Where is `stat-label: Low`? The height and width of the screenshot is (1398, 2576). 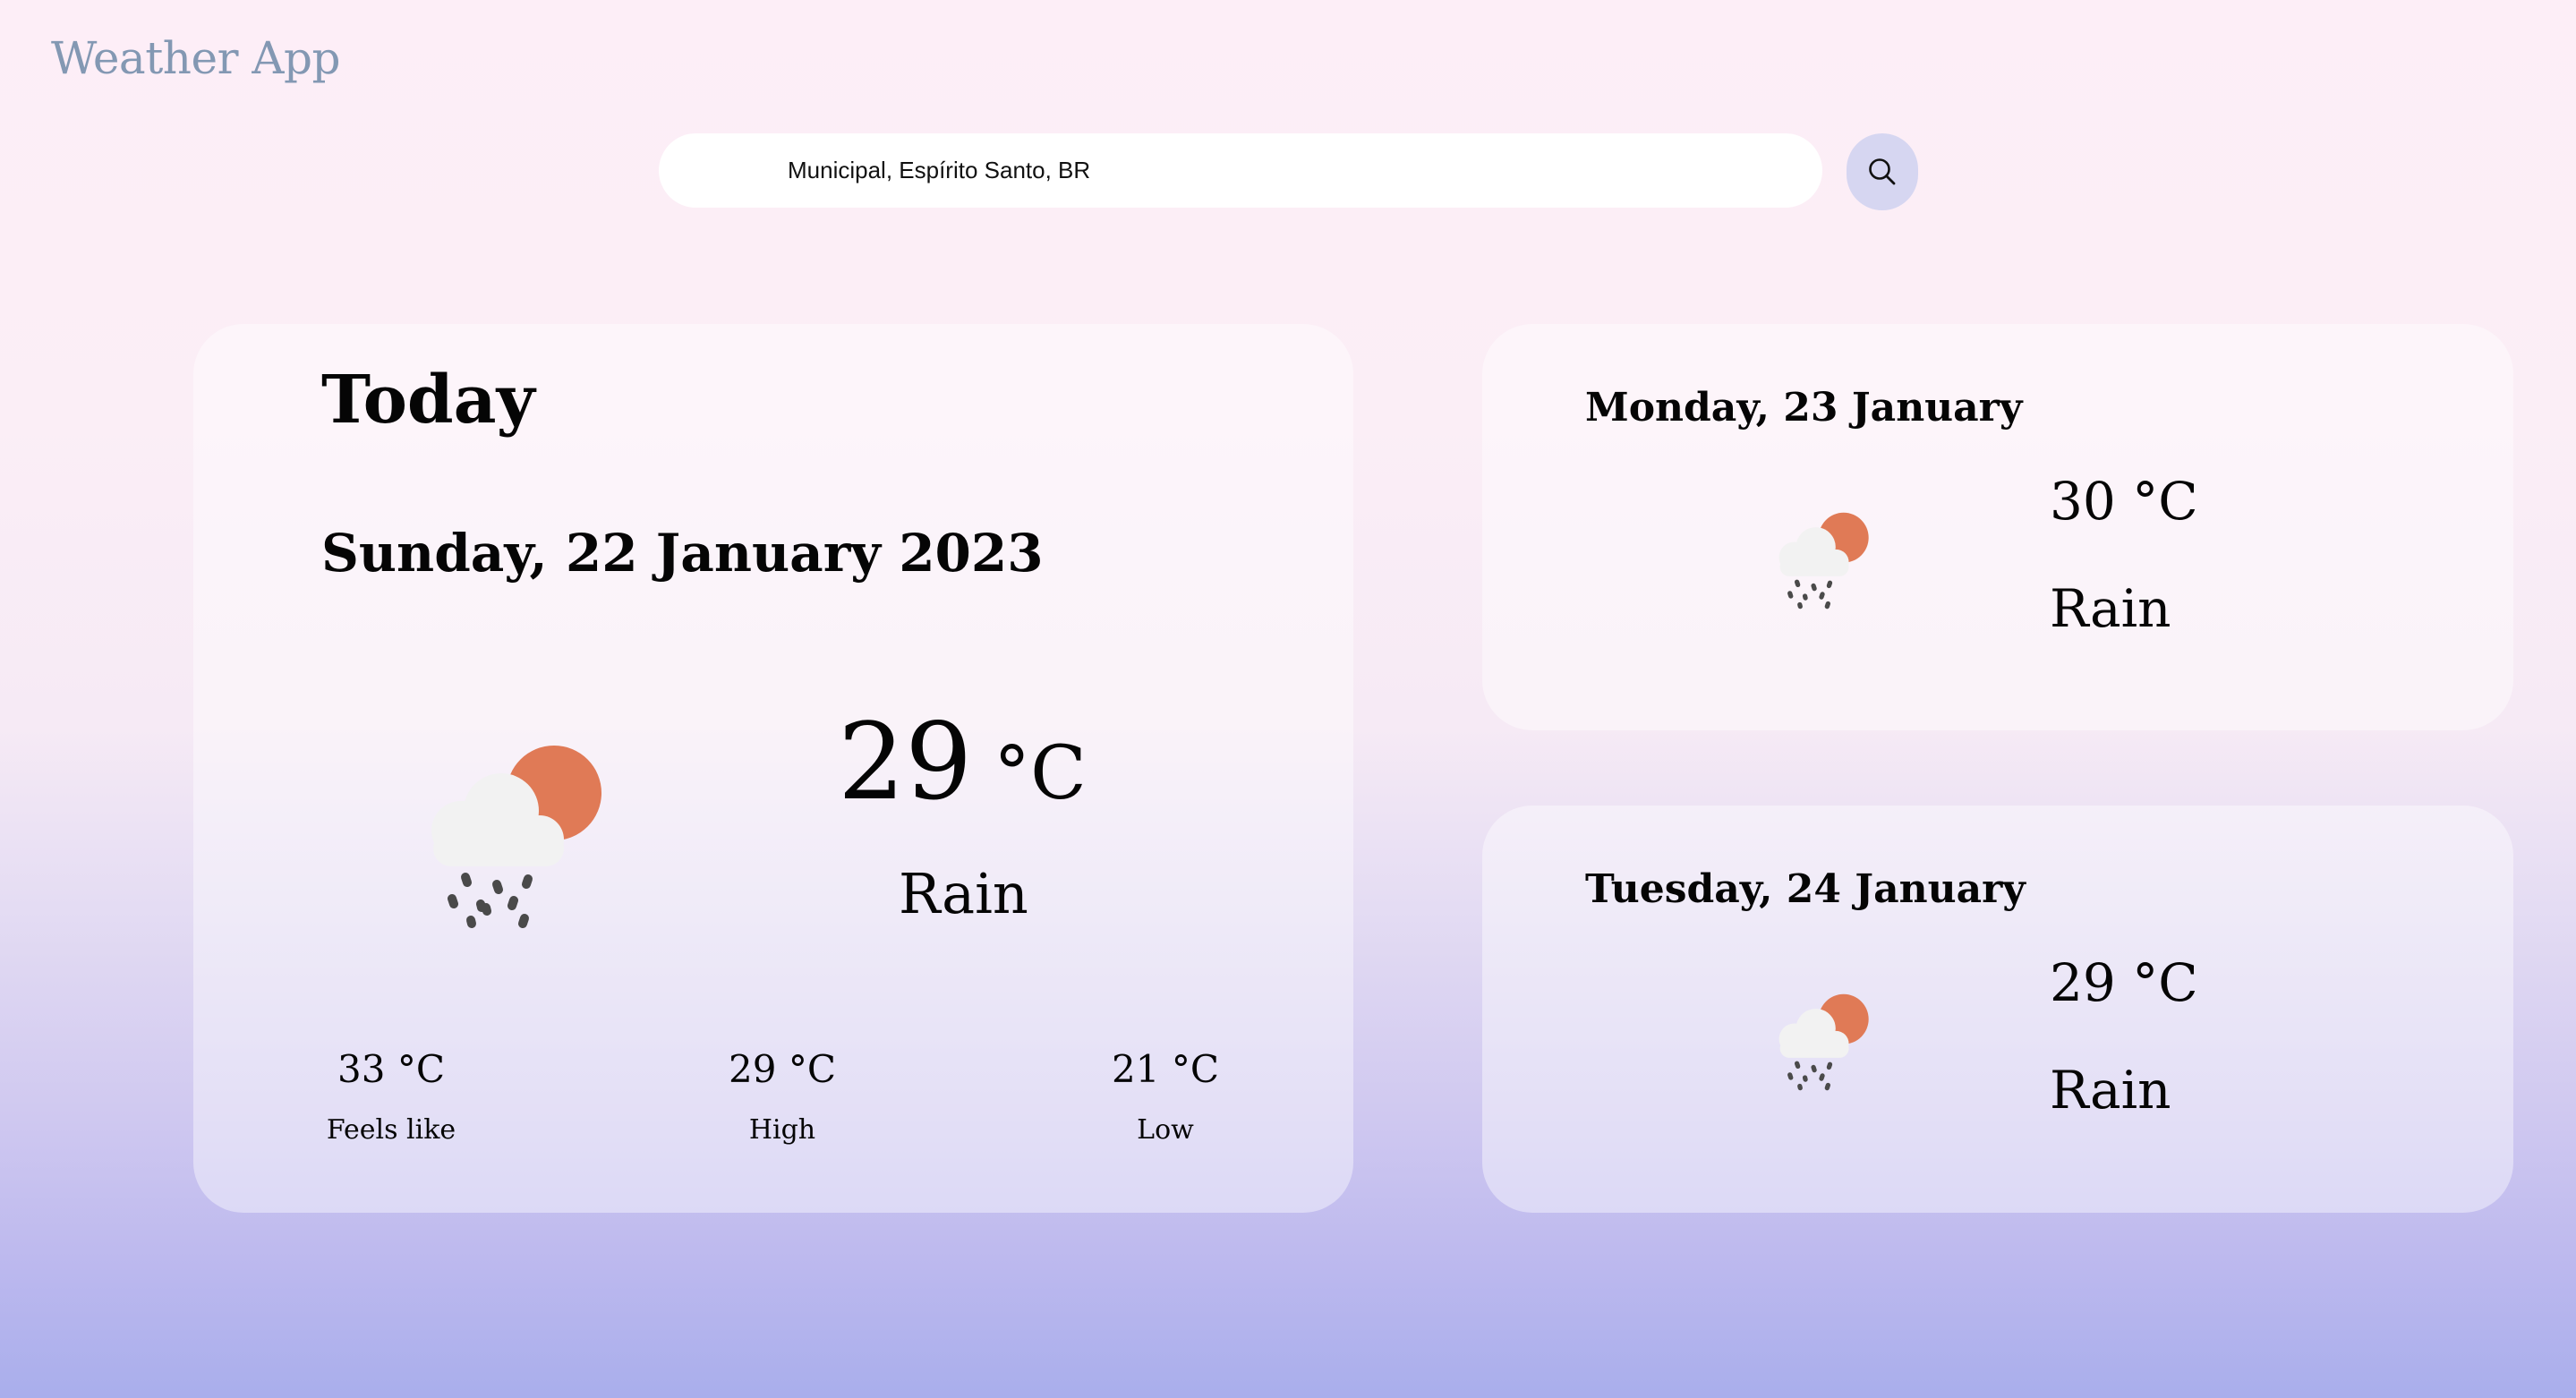
stat-label: Low is located at coordinates (1165, 1130).